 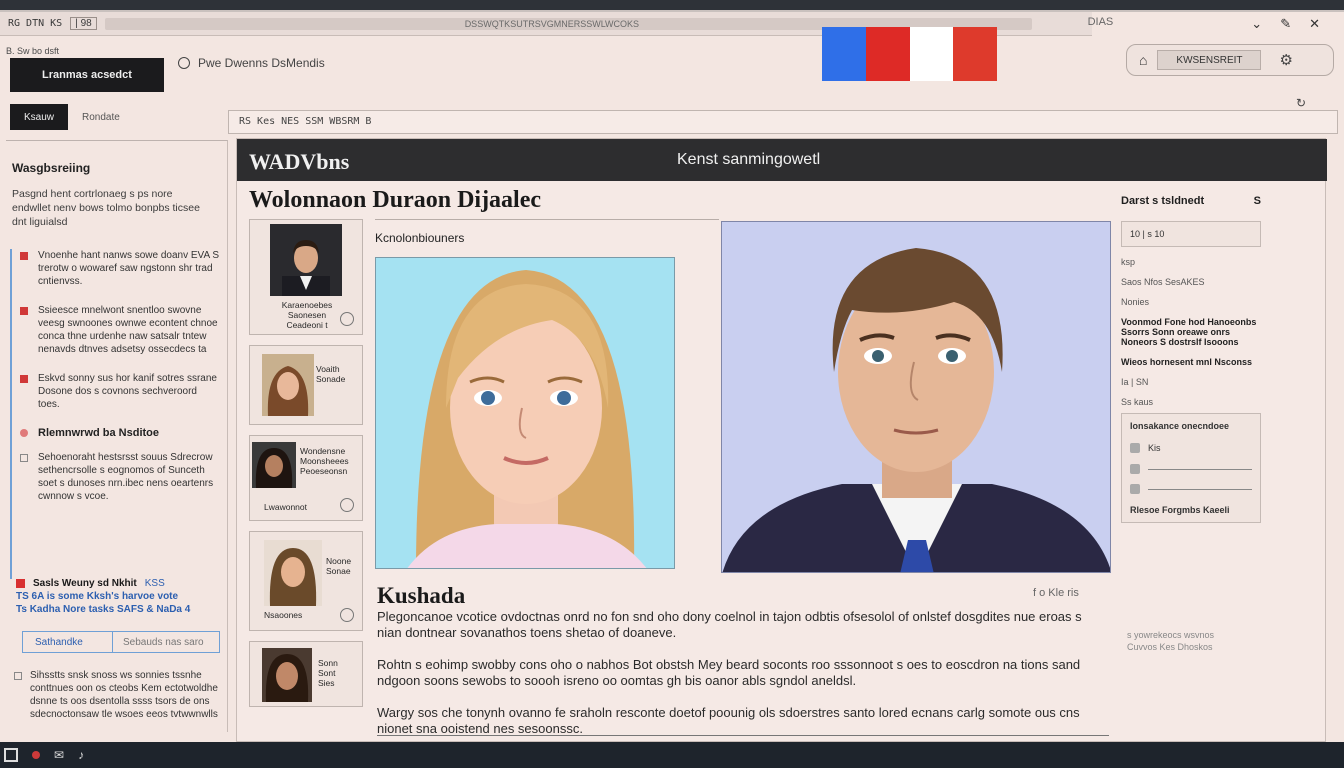 What do you see at coordinates (1285, 60) in the screenshot?
I see `gear-icon: ⚙` at bounding box center [1285, 60].